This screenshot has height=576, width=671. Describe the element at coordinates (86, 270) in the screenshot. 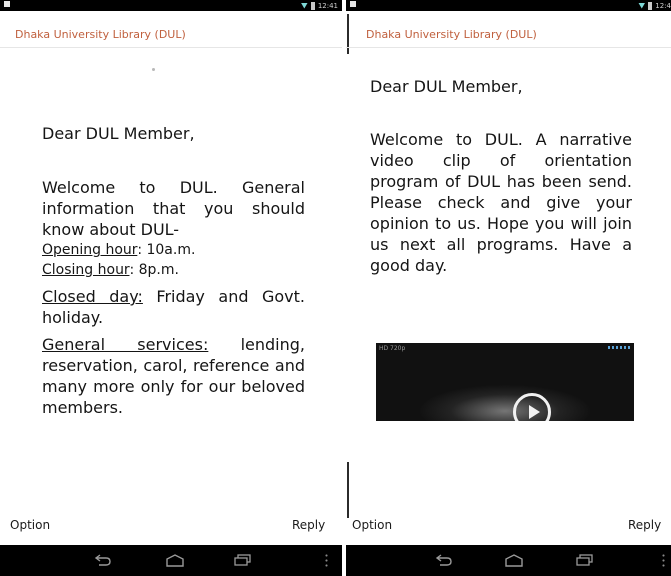

I see `closing-hour-label: Closing hour` at that location.